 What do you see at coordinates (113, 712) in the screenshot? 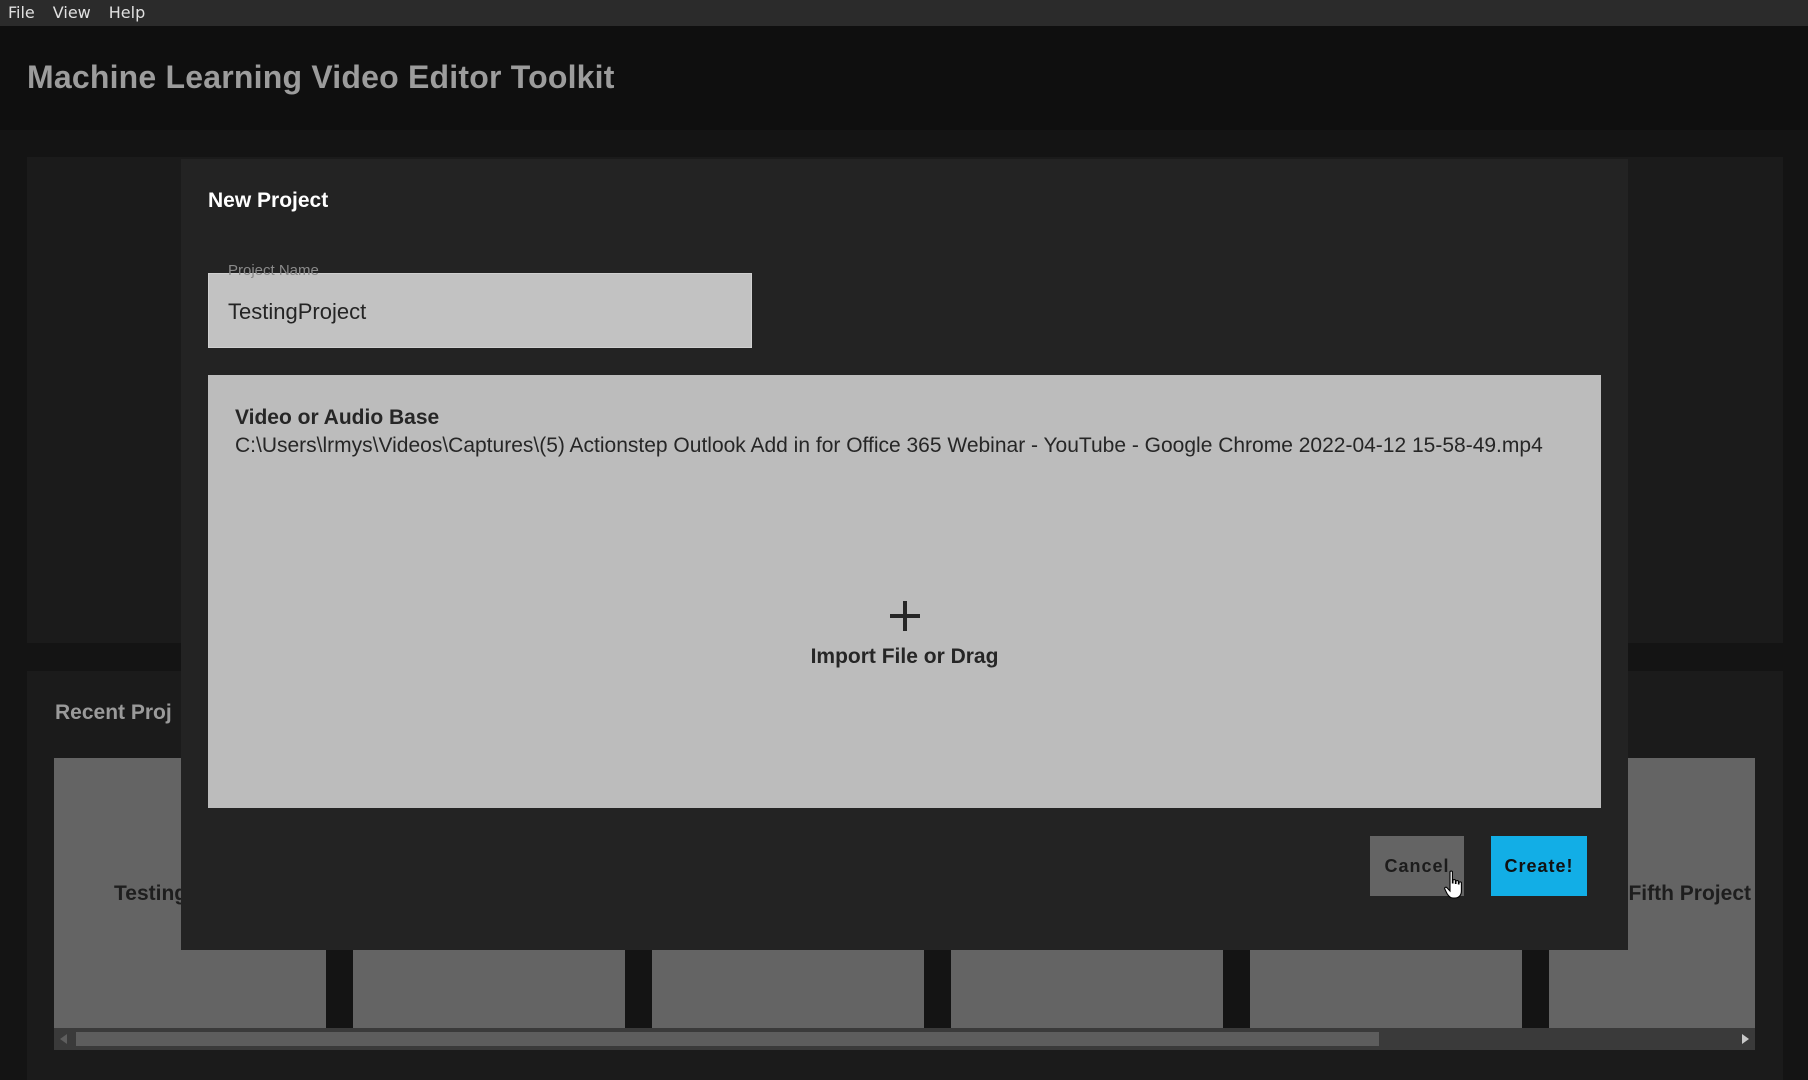
I see `recent-projects-title: Recent Proj` at bounding box center [113, 712].